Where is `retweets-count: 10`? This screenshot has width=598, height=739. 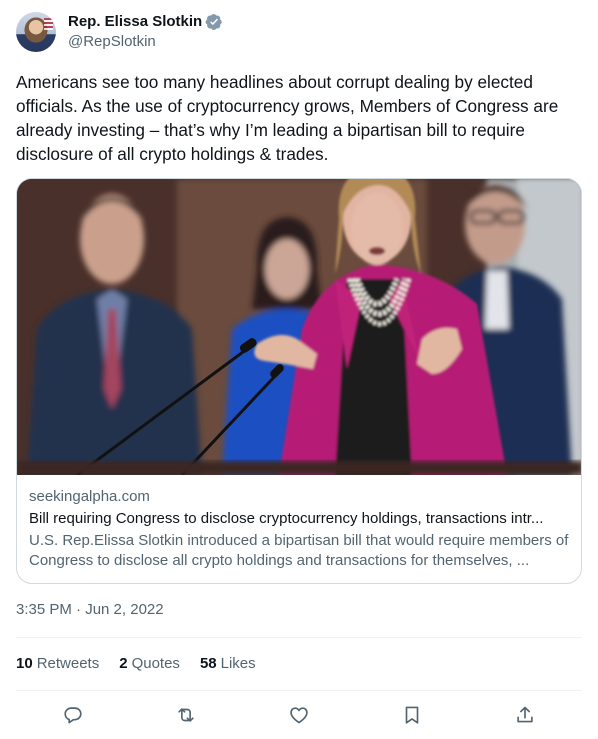 retweets-count: 10 is located at coordinates (24, 663).